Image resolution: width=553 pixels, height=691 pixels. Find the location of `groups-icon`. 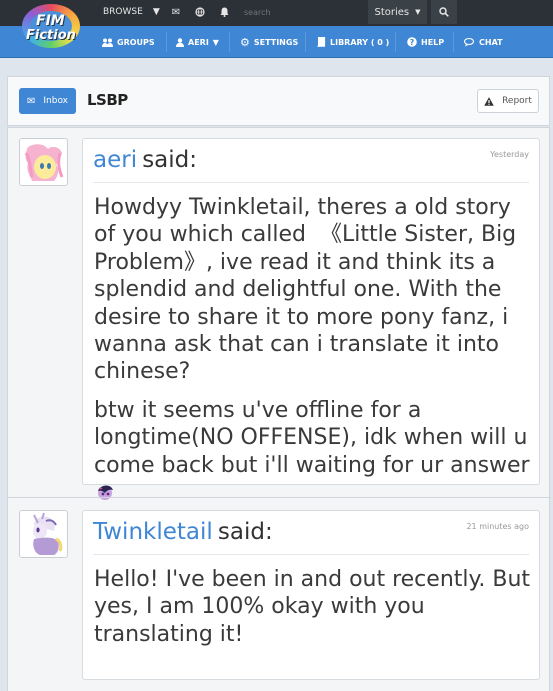

groups-icon is located at coordinates (107, 42).